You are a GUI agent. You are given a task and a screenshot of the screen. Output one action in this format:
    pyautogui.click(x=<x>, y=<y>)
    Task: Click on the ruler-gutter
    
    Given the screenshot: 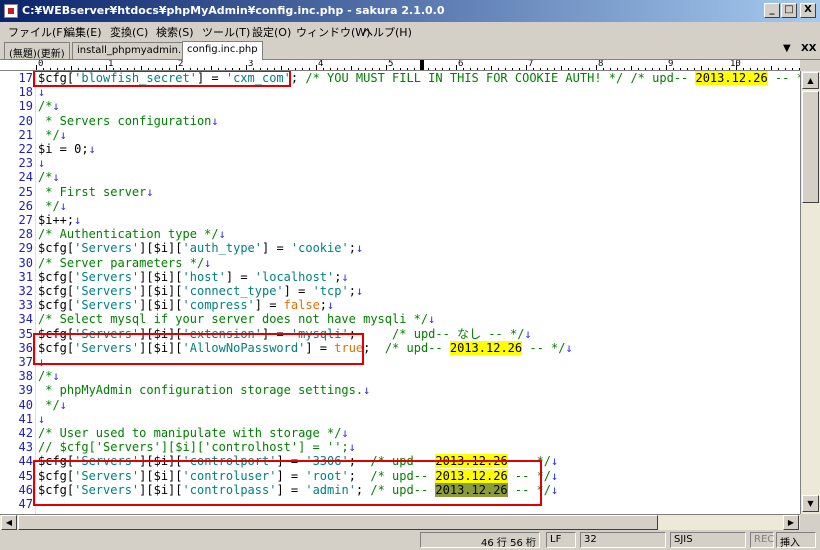 What is the action you would take?
    pyautogui.click(x=16, y=65)
    